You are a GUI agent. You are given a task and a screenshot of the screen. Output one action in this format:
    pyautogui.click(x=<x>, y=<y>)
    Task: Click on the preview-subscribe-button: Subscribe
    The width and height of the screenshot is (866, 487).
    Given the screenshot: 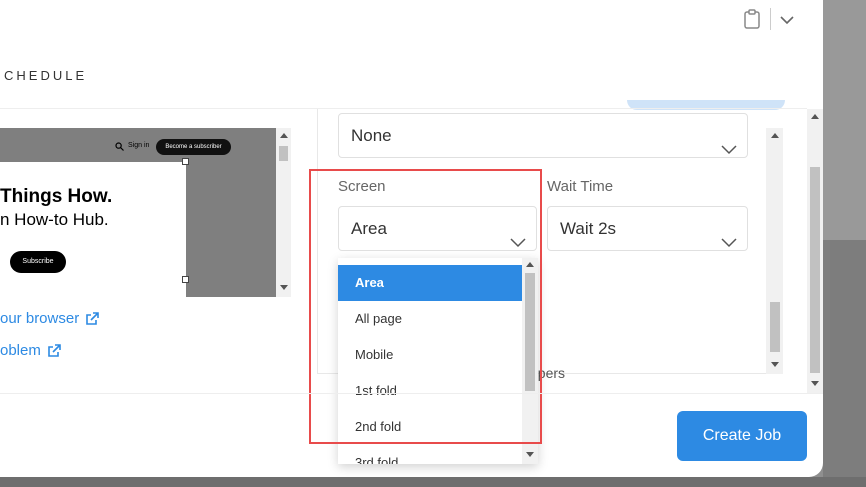 What is the action you would take?
    pyautogui.click(x=38, y=262)
    